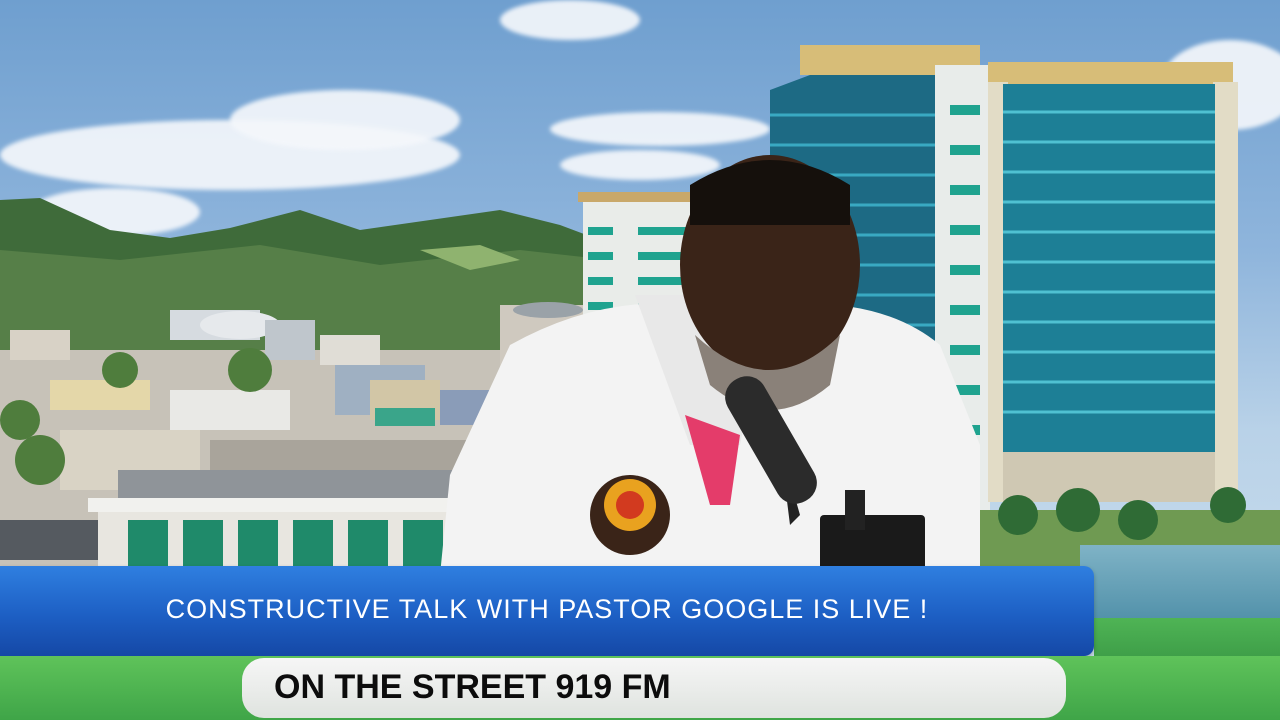 Image resolution: width=1280 pixels, height=720 pixels. I want to click on station-ticker: ON THE STREET 919 FM, so click(654, 688).